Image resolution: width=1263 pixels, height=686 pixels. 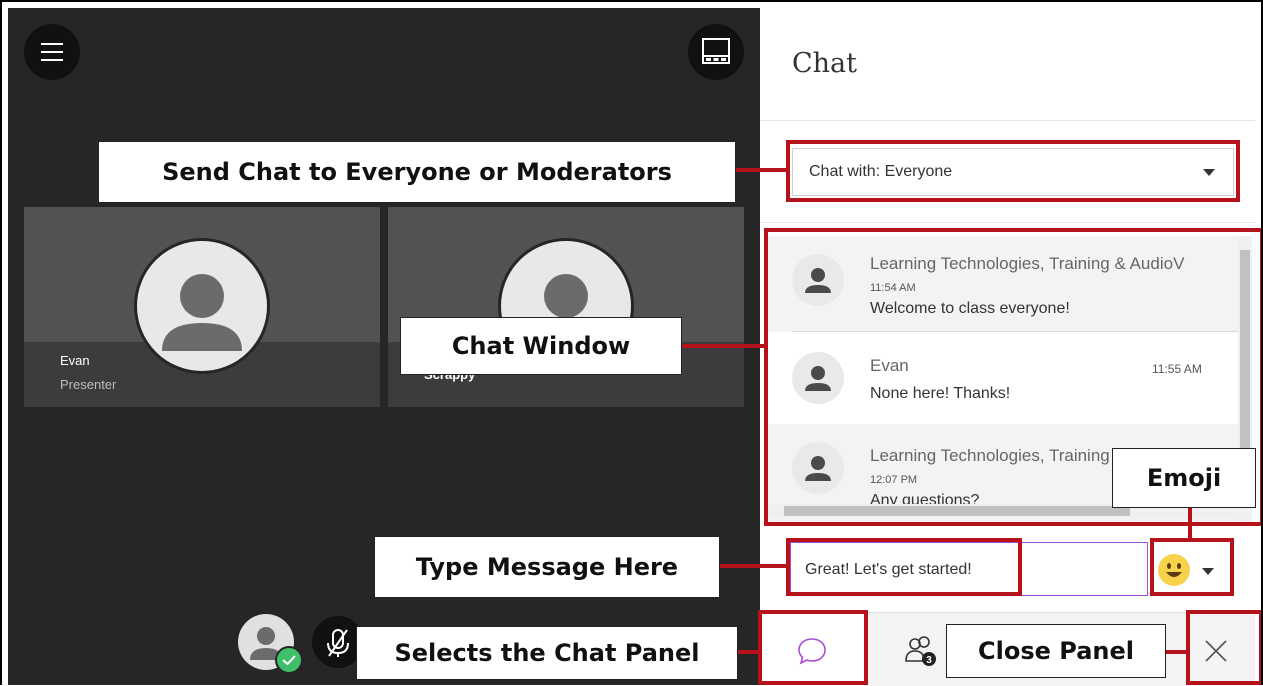 I want to click on status-check-icon, so click(x=289, y=660).